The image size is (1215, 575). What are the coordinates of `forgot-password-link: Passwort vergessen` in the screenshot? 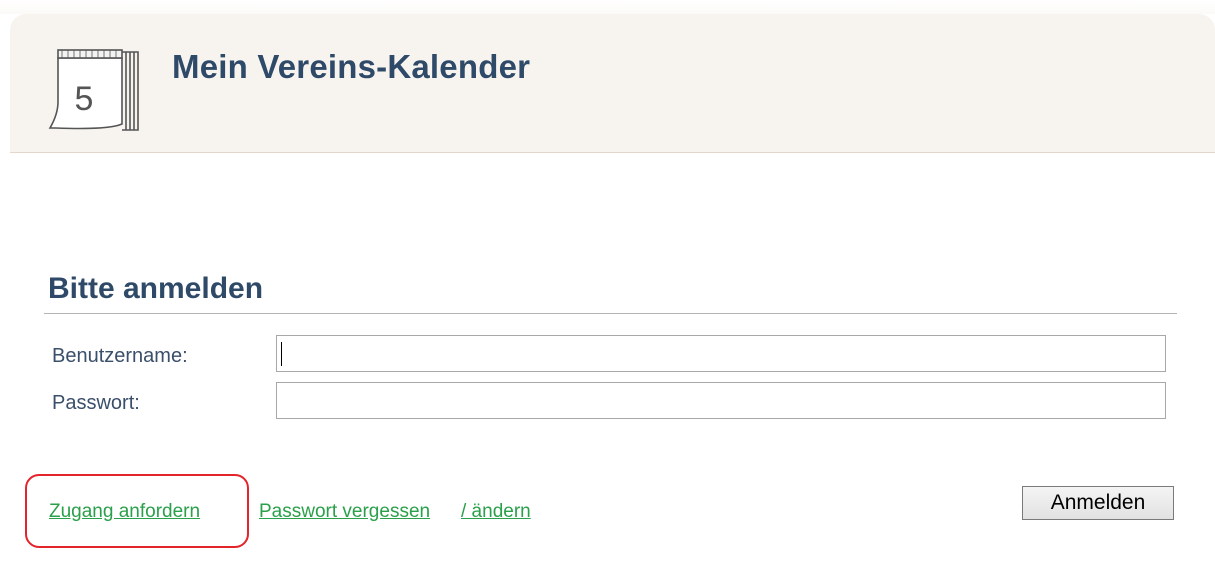 It's located at (344, 512).